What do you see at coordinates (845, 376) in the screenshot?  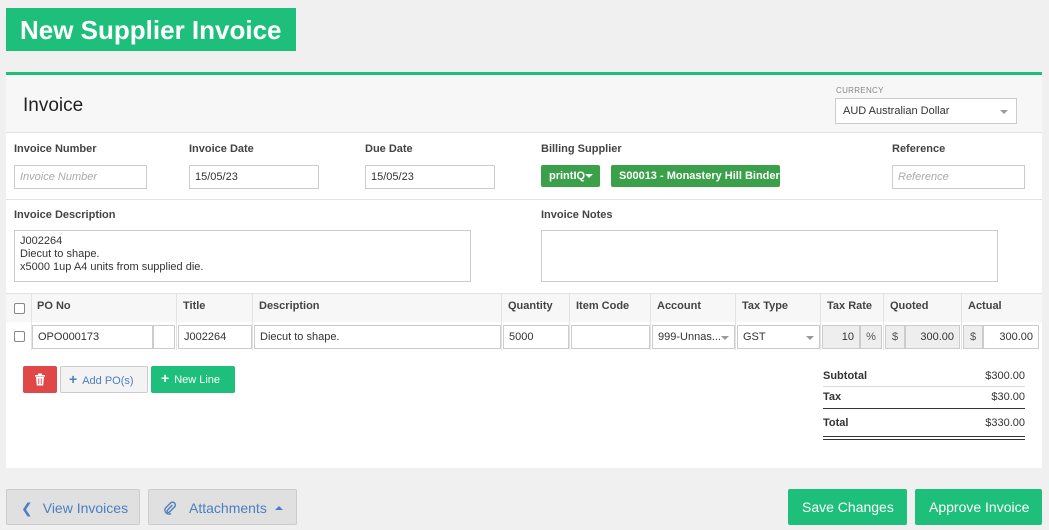 I see `subtotal-label: Subtotal` at bounding box center [845, 376].